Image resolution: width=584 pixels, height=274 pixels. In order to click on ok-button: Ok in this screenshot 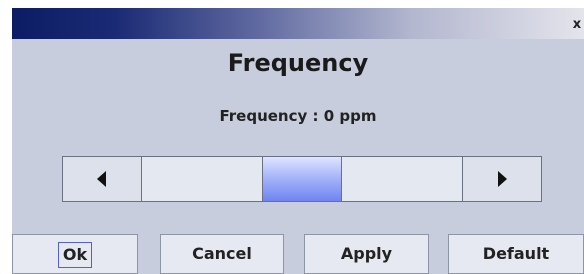, I will do `click(75, 254)`.